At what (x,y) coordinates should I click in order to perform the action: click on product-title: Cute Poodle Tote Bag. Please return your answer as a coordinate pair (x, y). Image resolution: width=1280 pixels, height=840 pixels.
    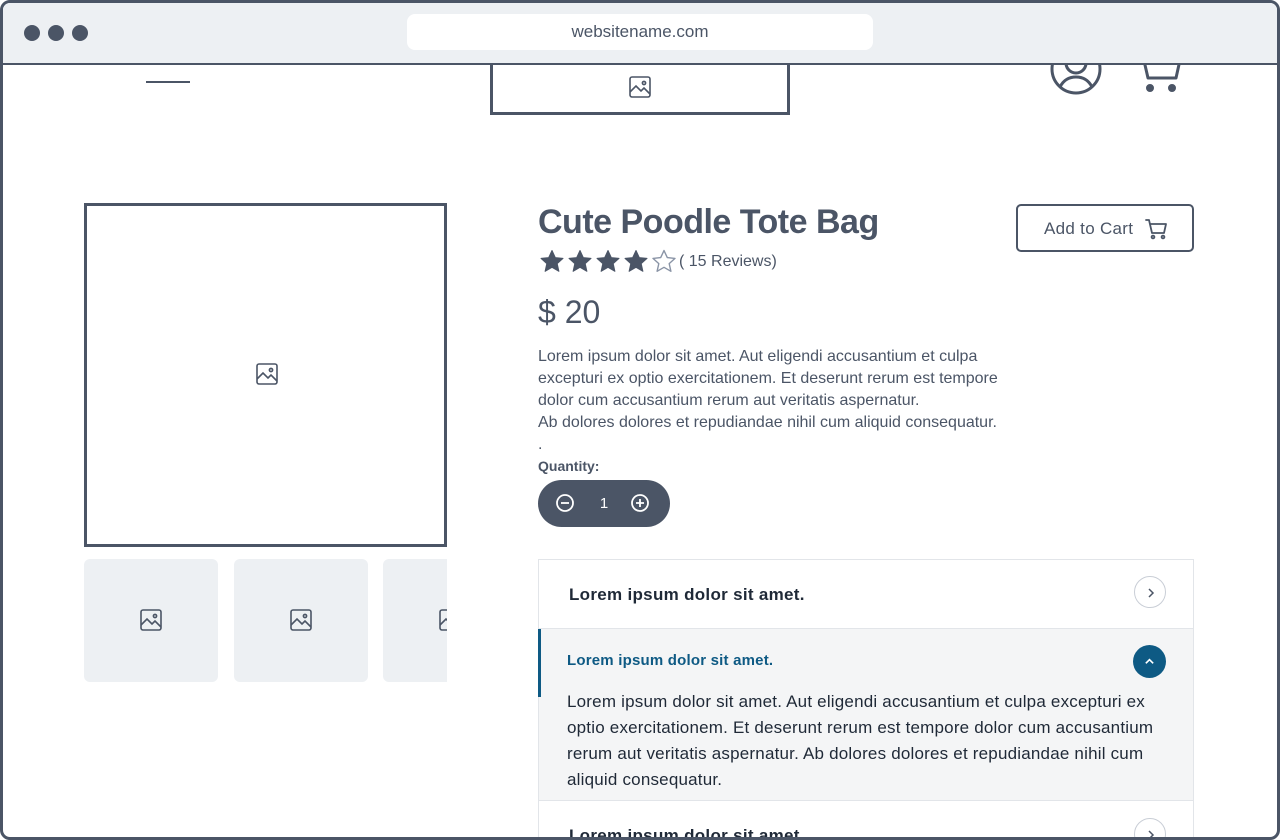
    Looking at the image, I should click on (708, 222).